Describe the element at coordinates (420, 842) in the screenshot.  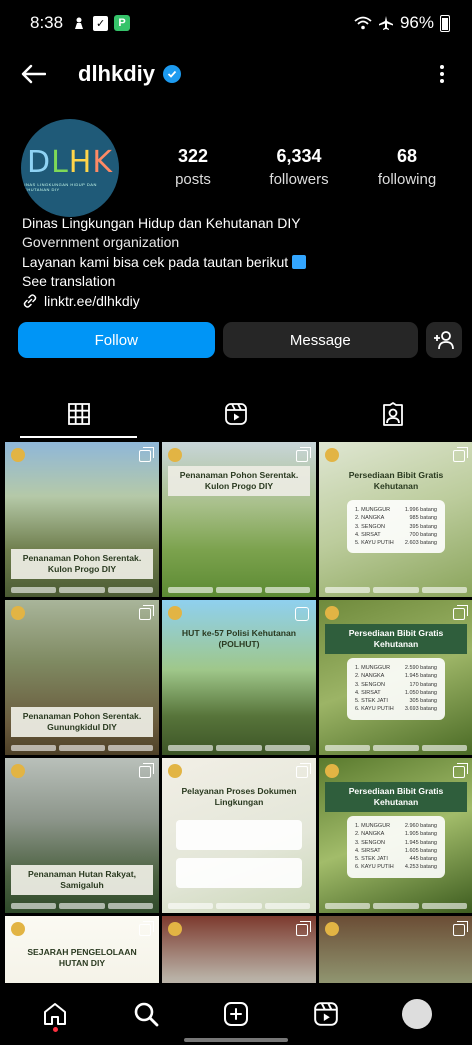
I see `list-item-value: 1.945 batang` at that location.